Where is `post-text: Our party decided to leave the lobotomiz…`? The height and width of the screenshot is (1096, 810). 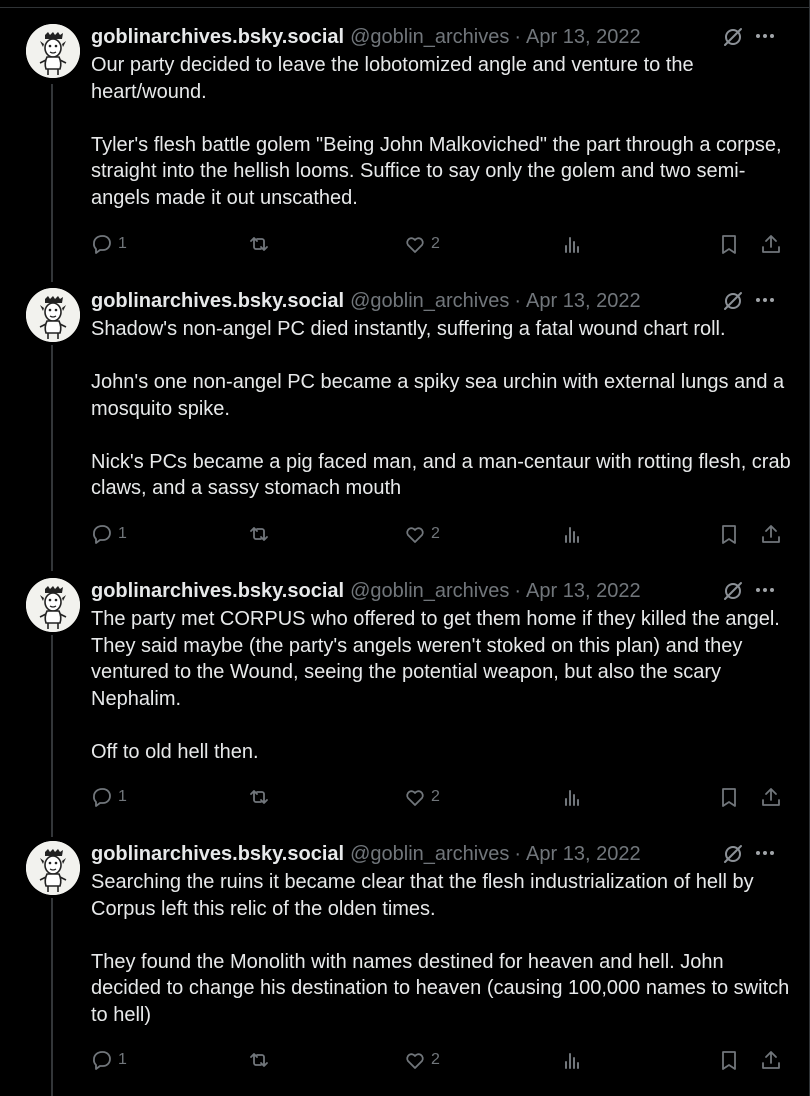 post-text: Our party decided to leave the lobotomiz… is located at coordinates (436, 131).